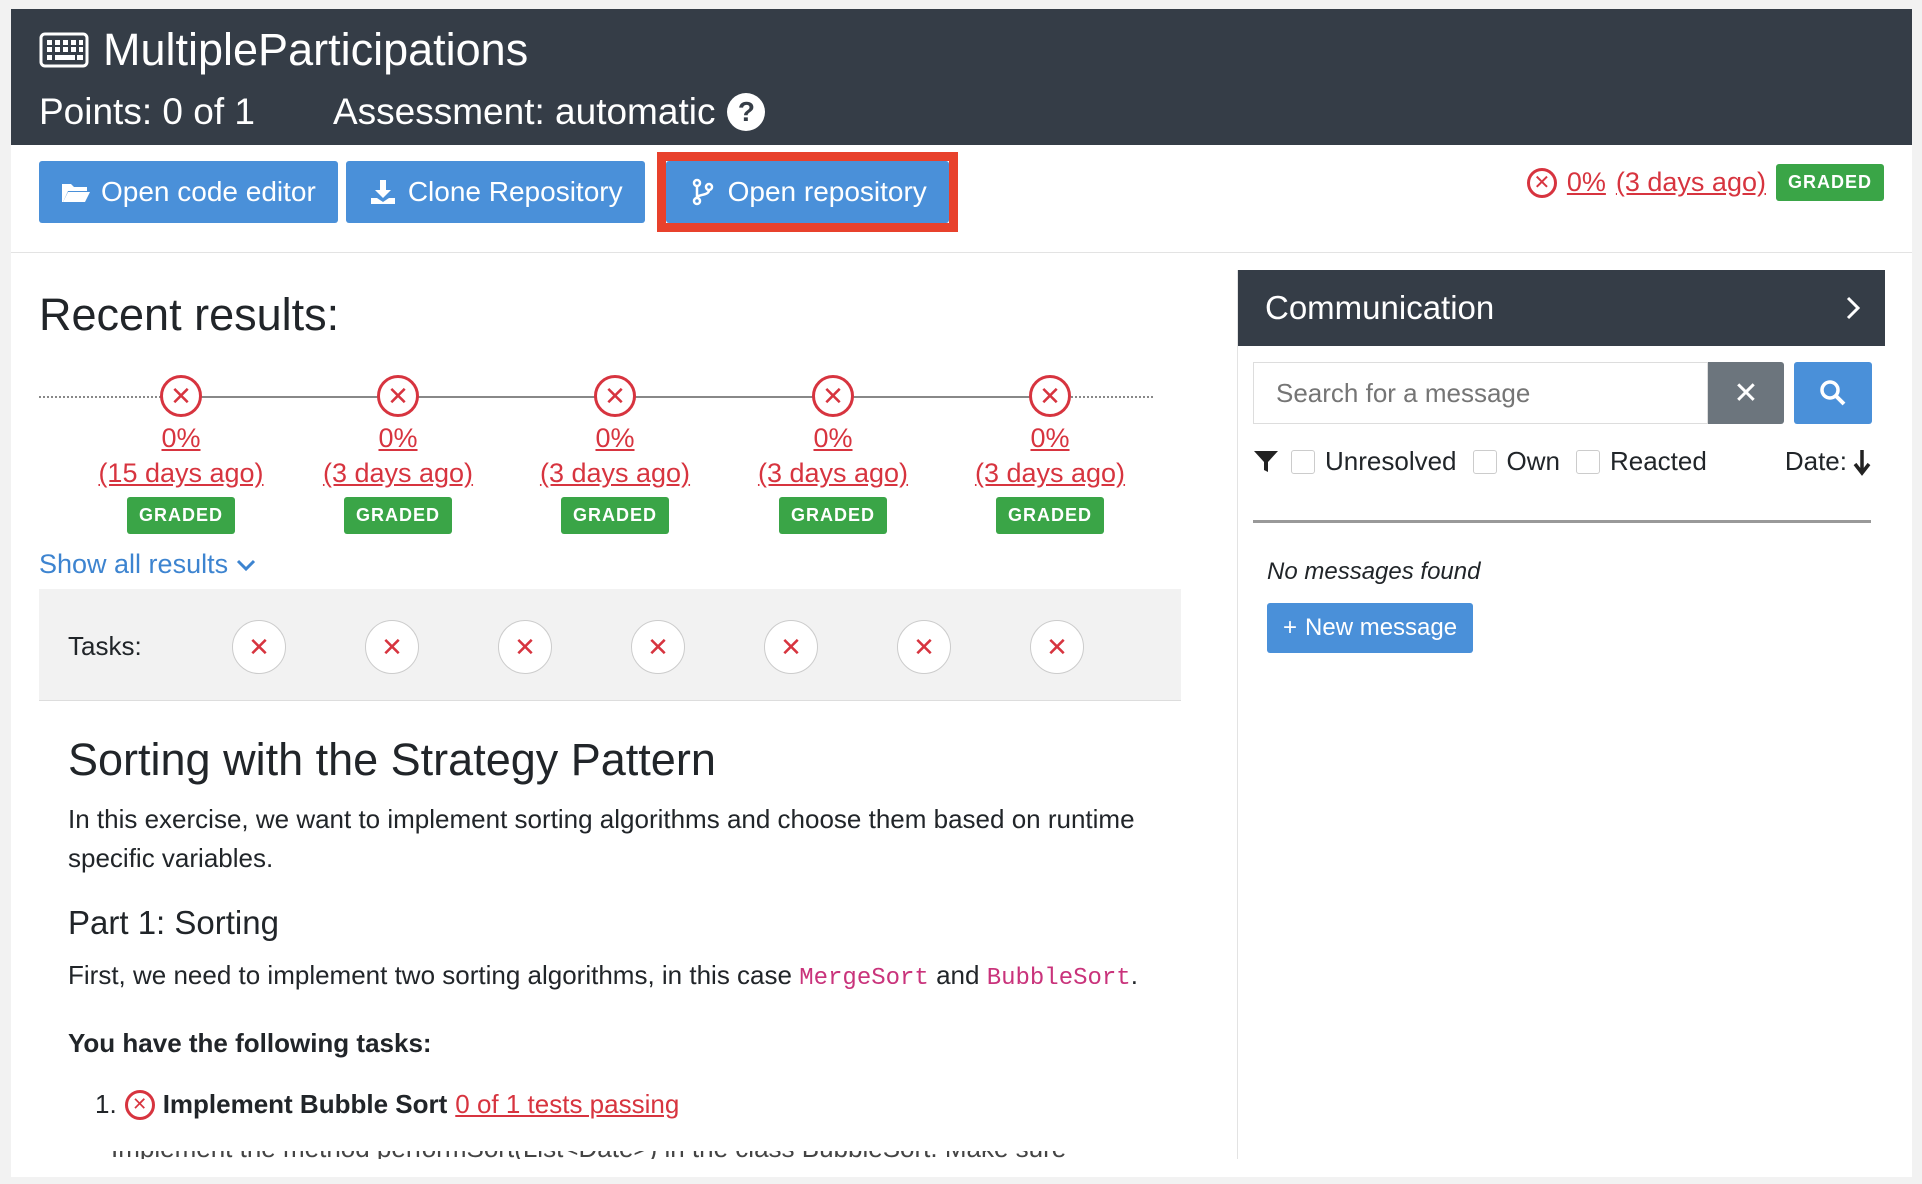 This screenshot has height=1184, width=1922. What do you see at coordinates (189, 314) in the screenshot?
I see `recent-results-title: Recent results:` at bounding box center [189, 314].